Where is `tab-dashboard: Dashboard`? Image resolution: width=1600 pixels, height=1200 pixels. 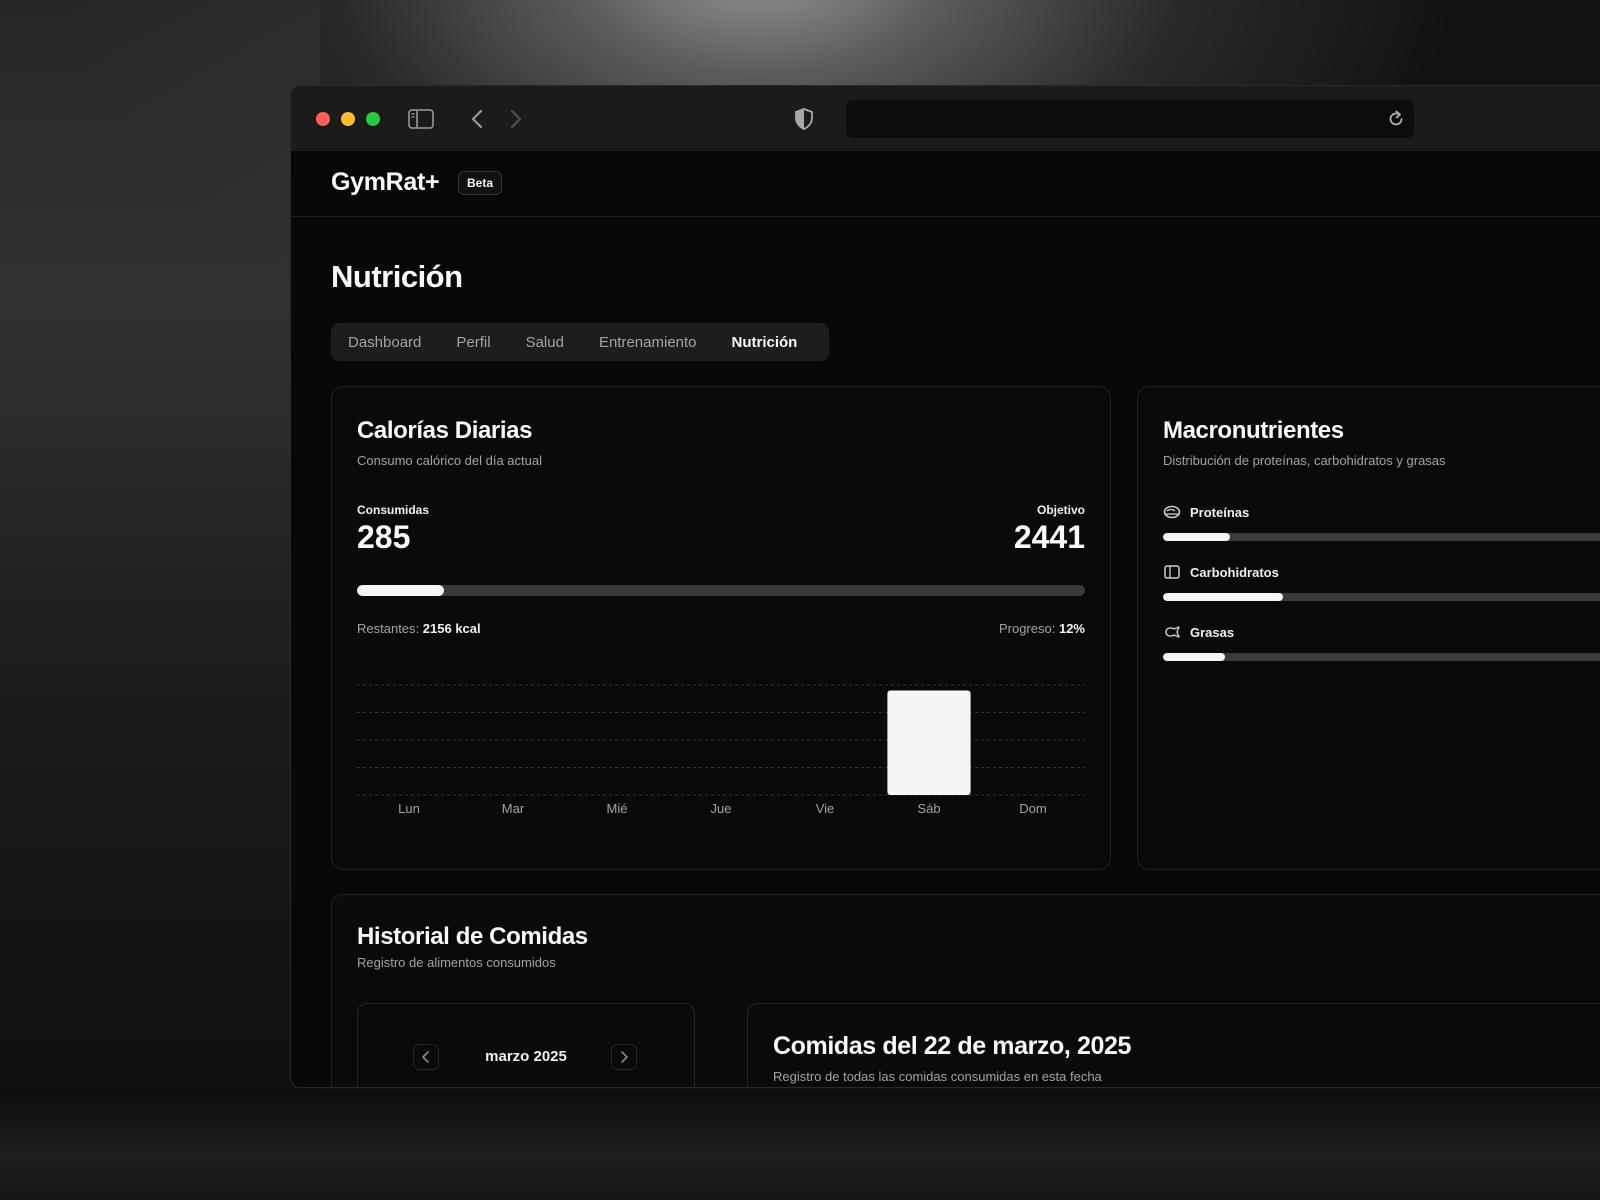
tab-dashboard: Dashboard is located at coordinates (384, 342).